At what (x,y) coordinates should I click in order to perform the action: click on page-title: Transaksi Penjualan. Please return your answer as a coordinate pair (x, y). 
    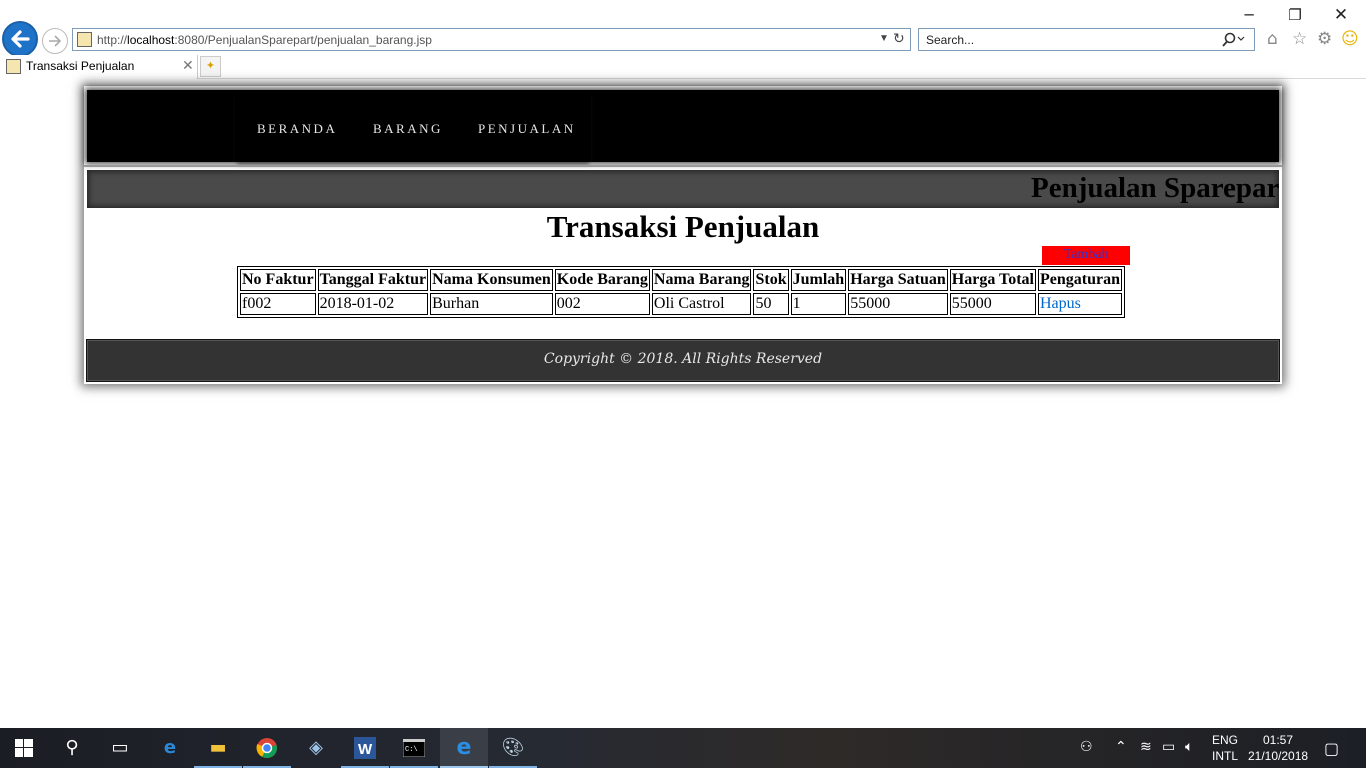
    Looking at the image, I should click on (683, 226).